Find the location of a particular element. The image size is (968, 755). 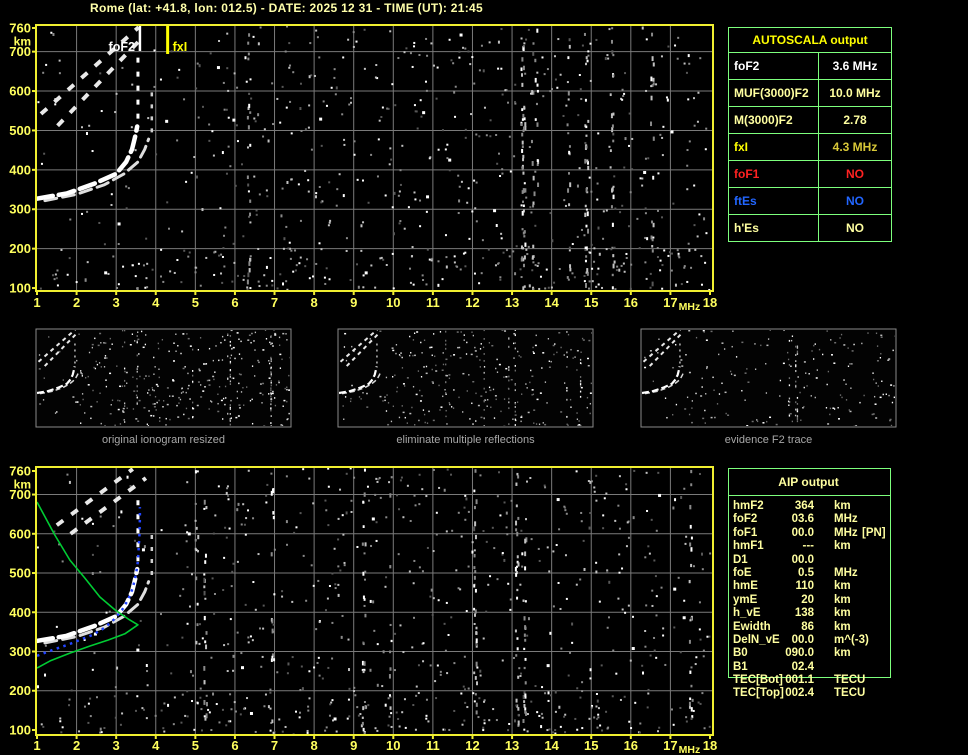

svg-text: 600 is located at coordinates (20, 533).